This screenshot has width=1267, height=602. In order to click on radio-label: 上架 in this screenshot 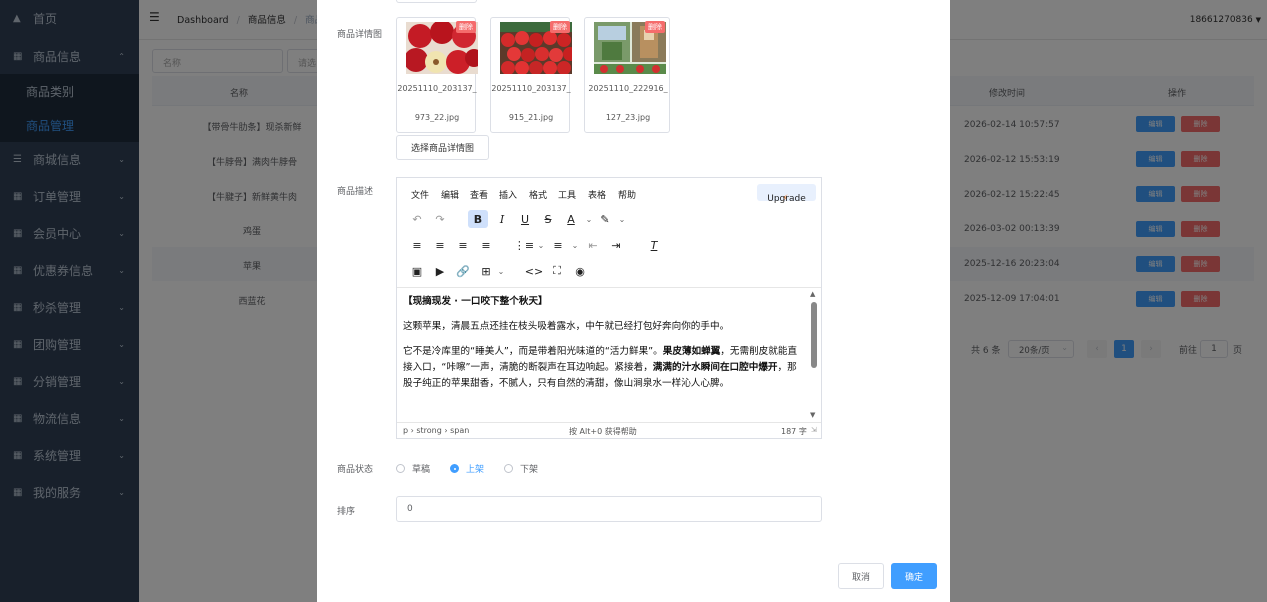, I will do `click(475, 470)`.